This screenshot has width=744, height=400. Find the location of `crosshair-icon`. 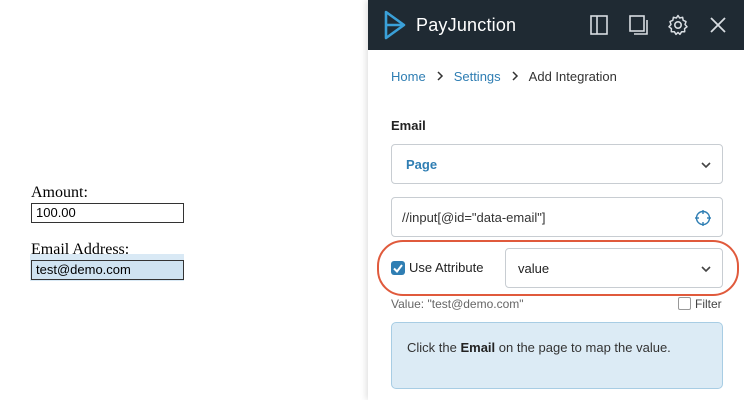

crosshair-icon is located at coordinates (703, 218).